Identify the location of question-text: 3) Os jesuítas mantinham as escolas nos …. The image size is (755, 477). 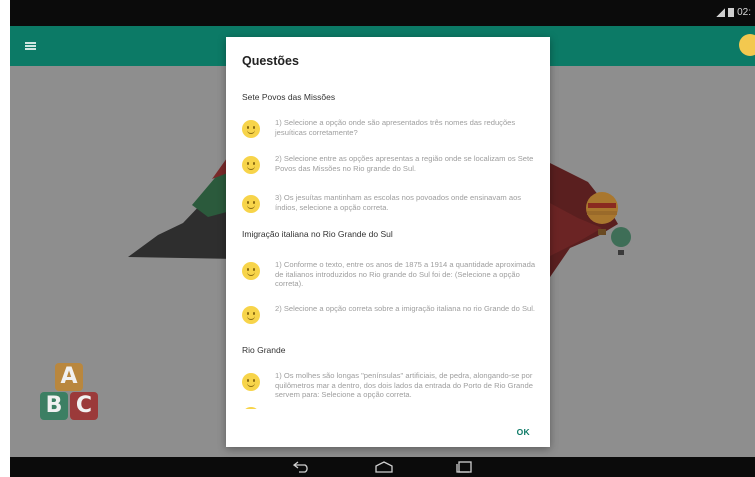
(398, 202).